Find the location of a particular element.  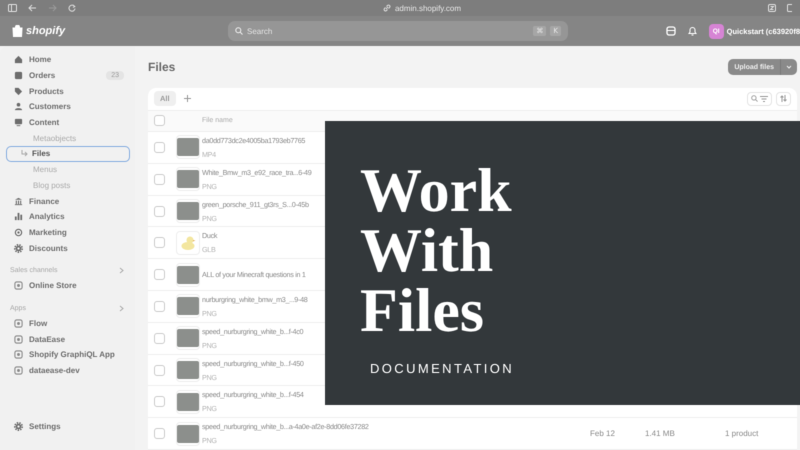

banner-subtitle: DOCUMENTATION is located at coordinates (443, 368).